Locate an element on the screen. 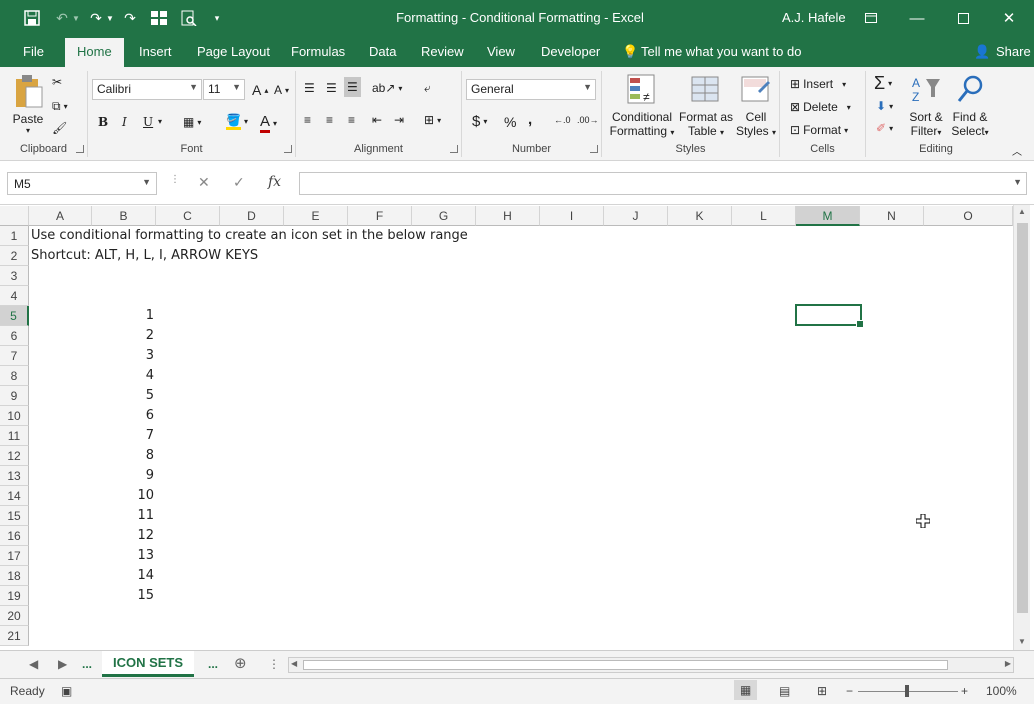 This screenshot has height=704, width=1034. underline-button: U is located at coordinates (148, 122).